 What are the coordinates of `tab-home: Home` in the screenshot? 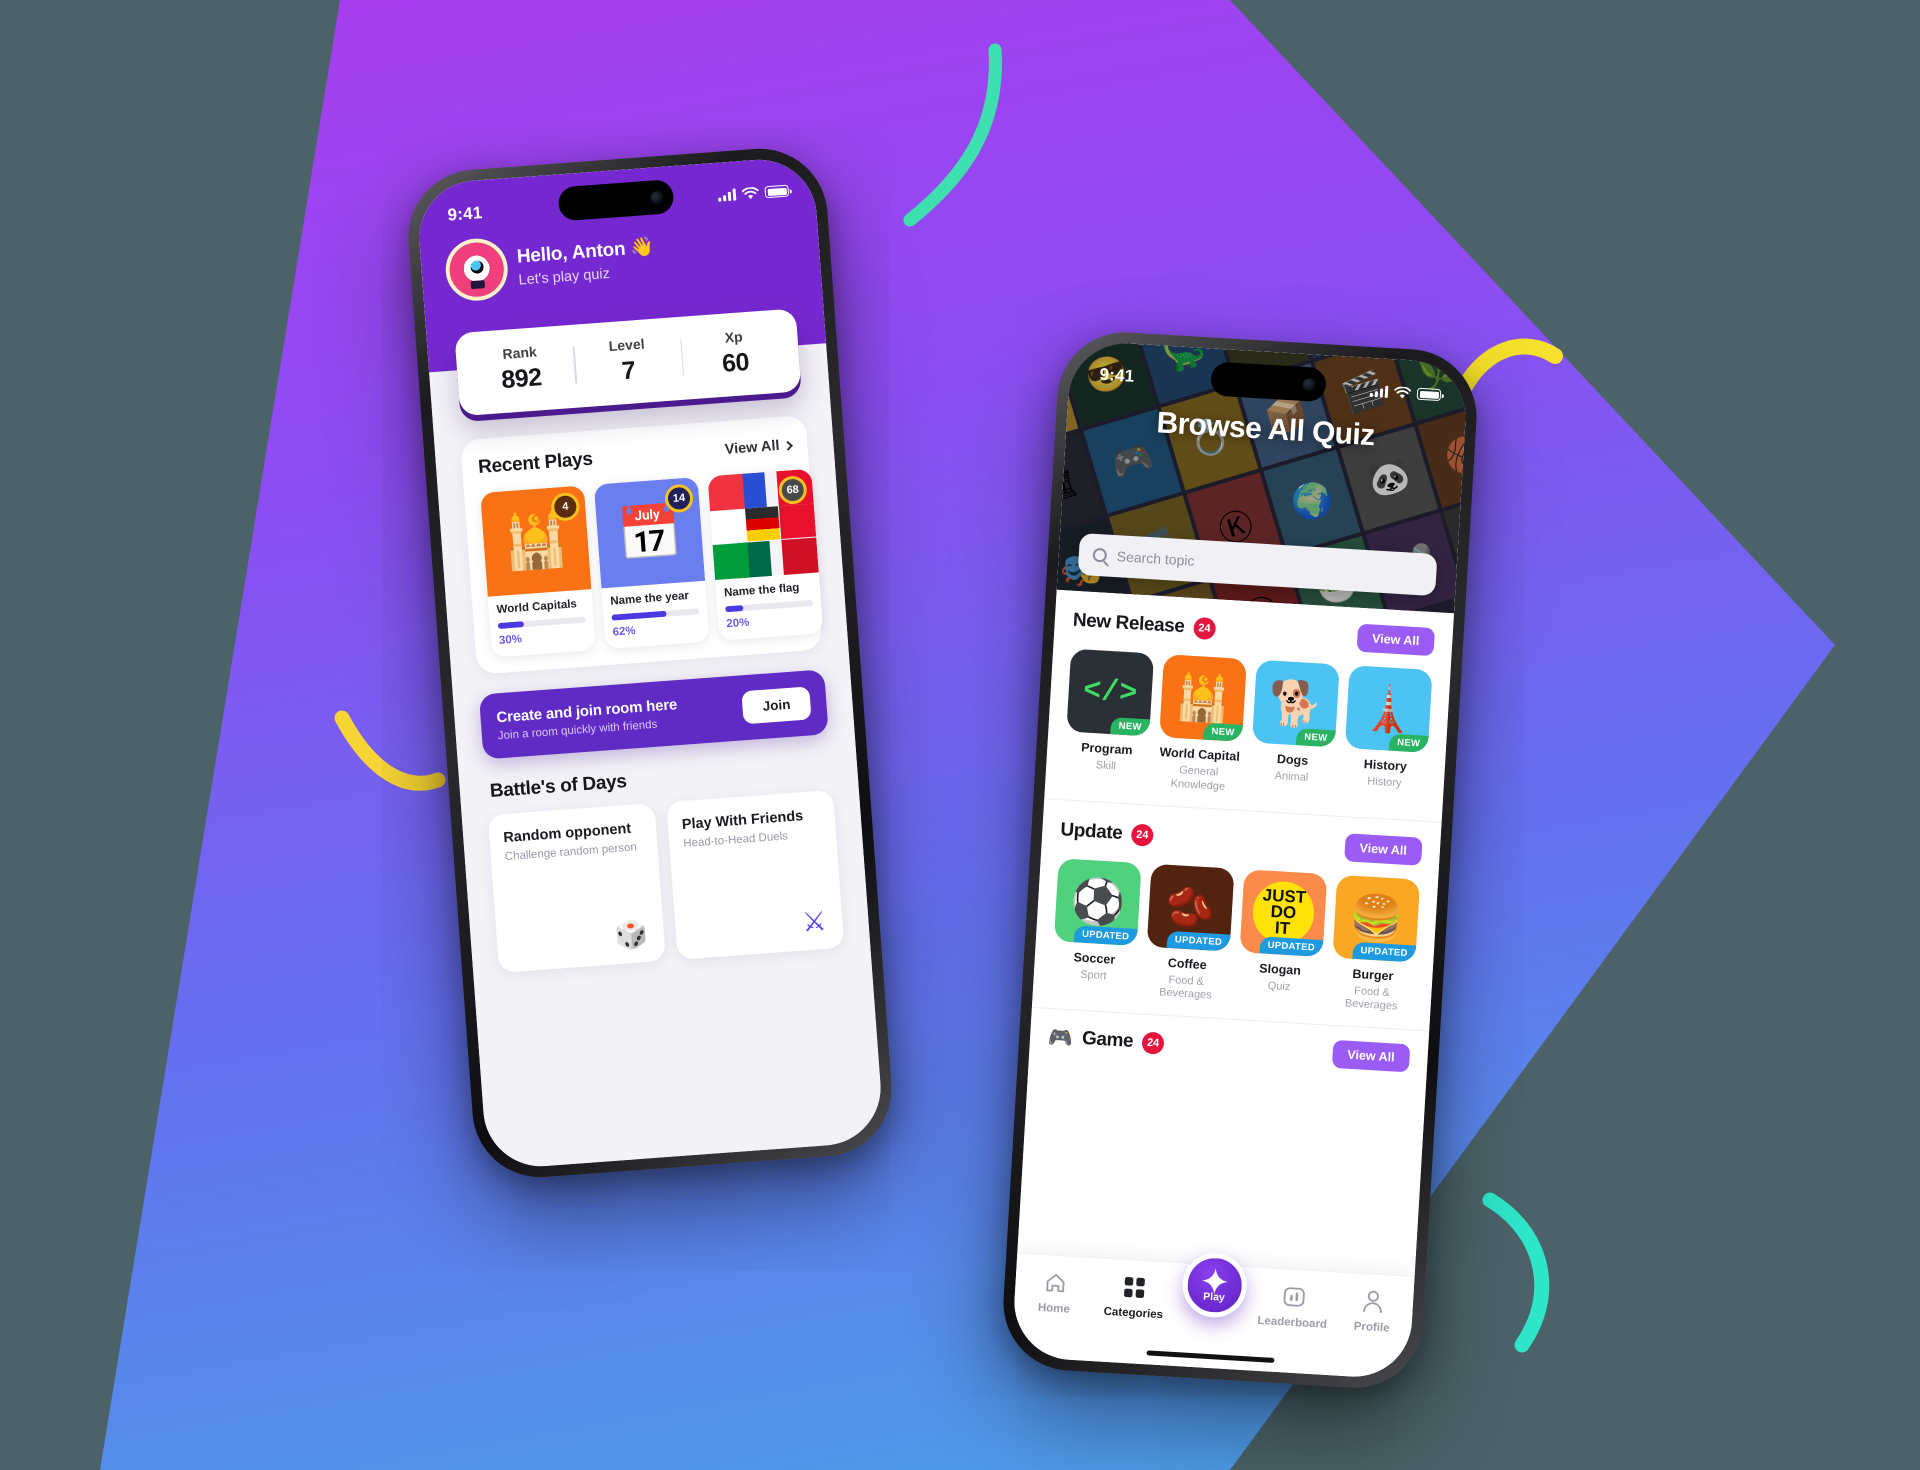 It's located at (1055, 1292).